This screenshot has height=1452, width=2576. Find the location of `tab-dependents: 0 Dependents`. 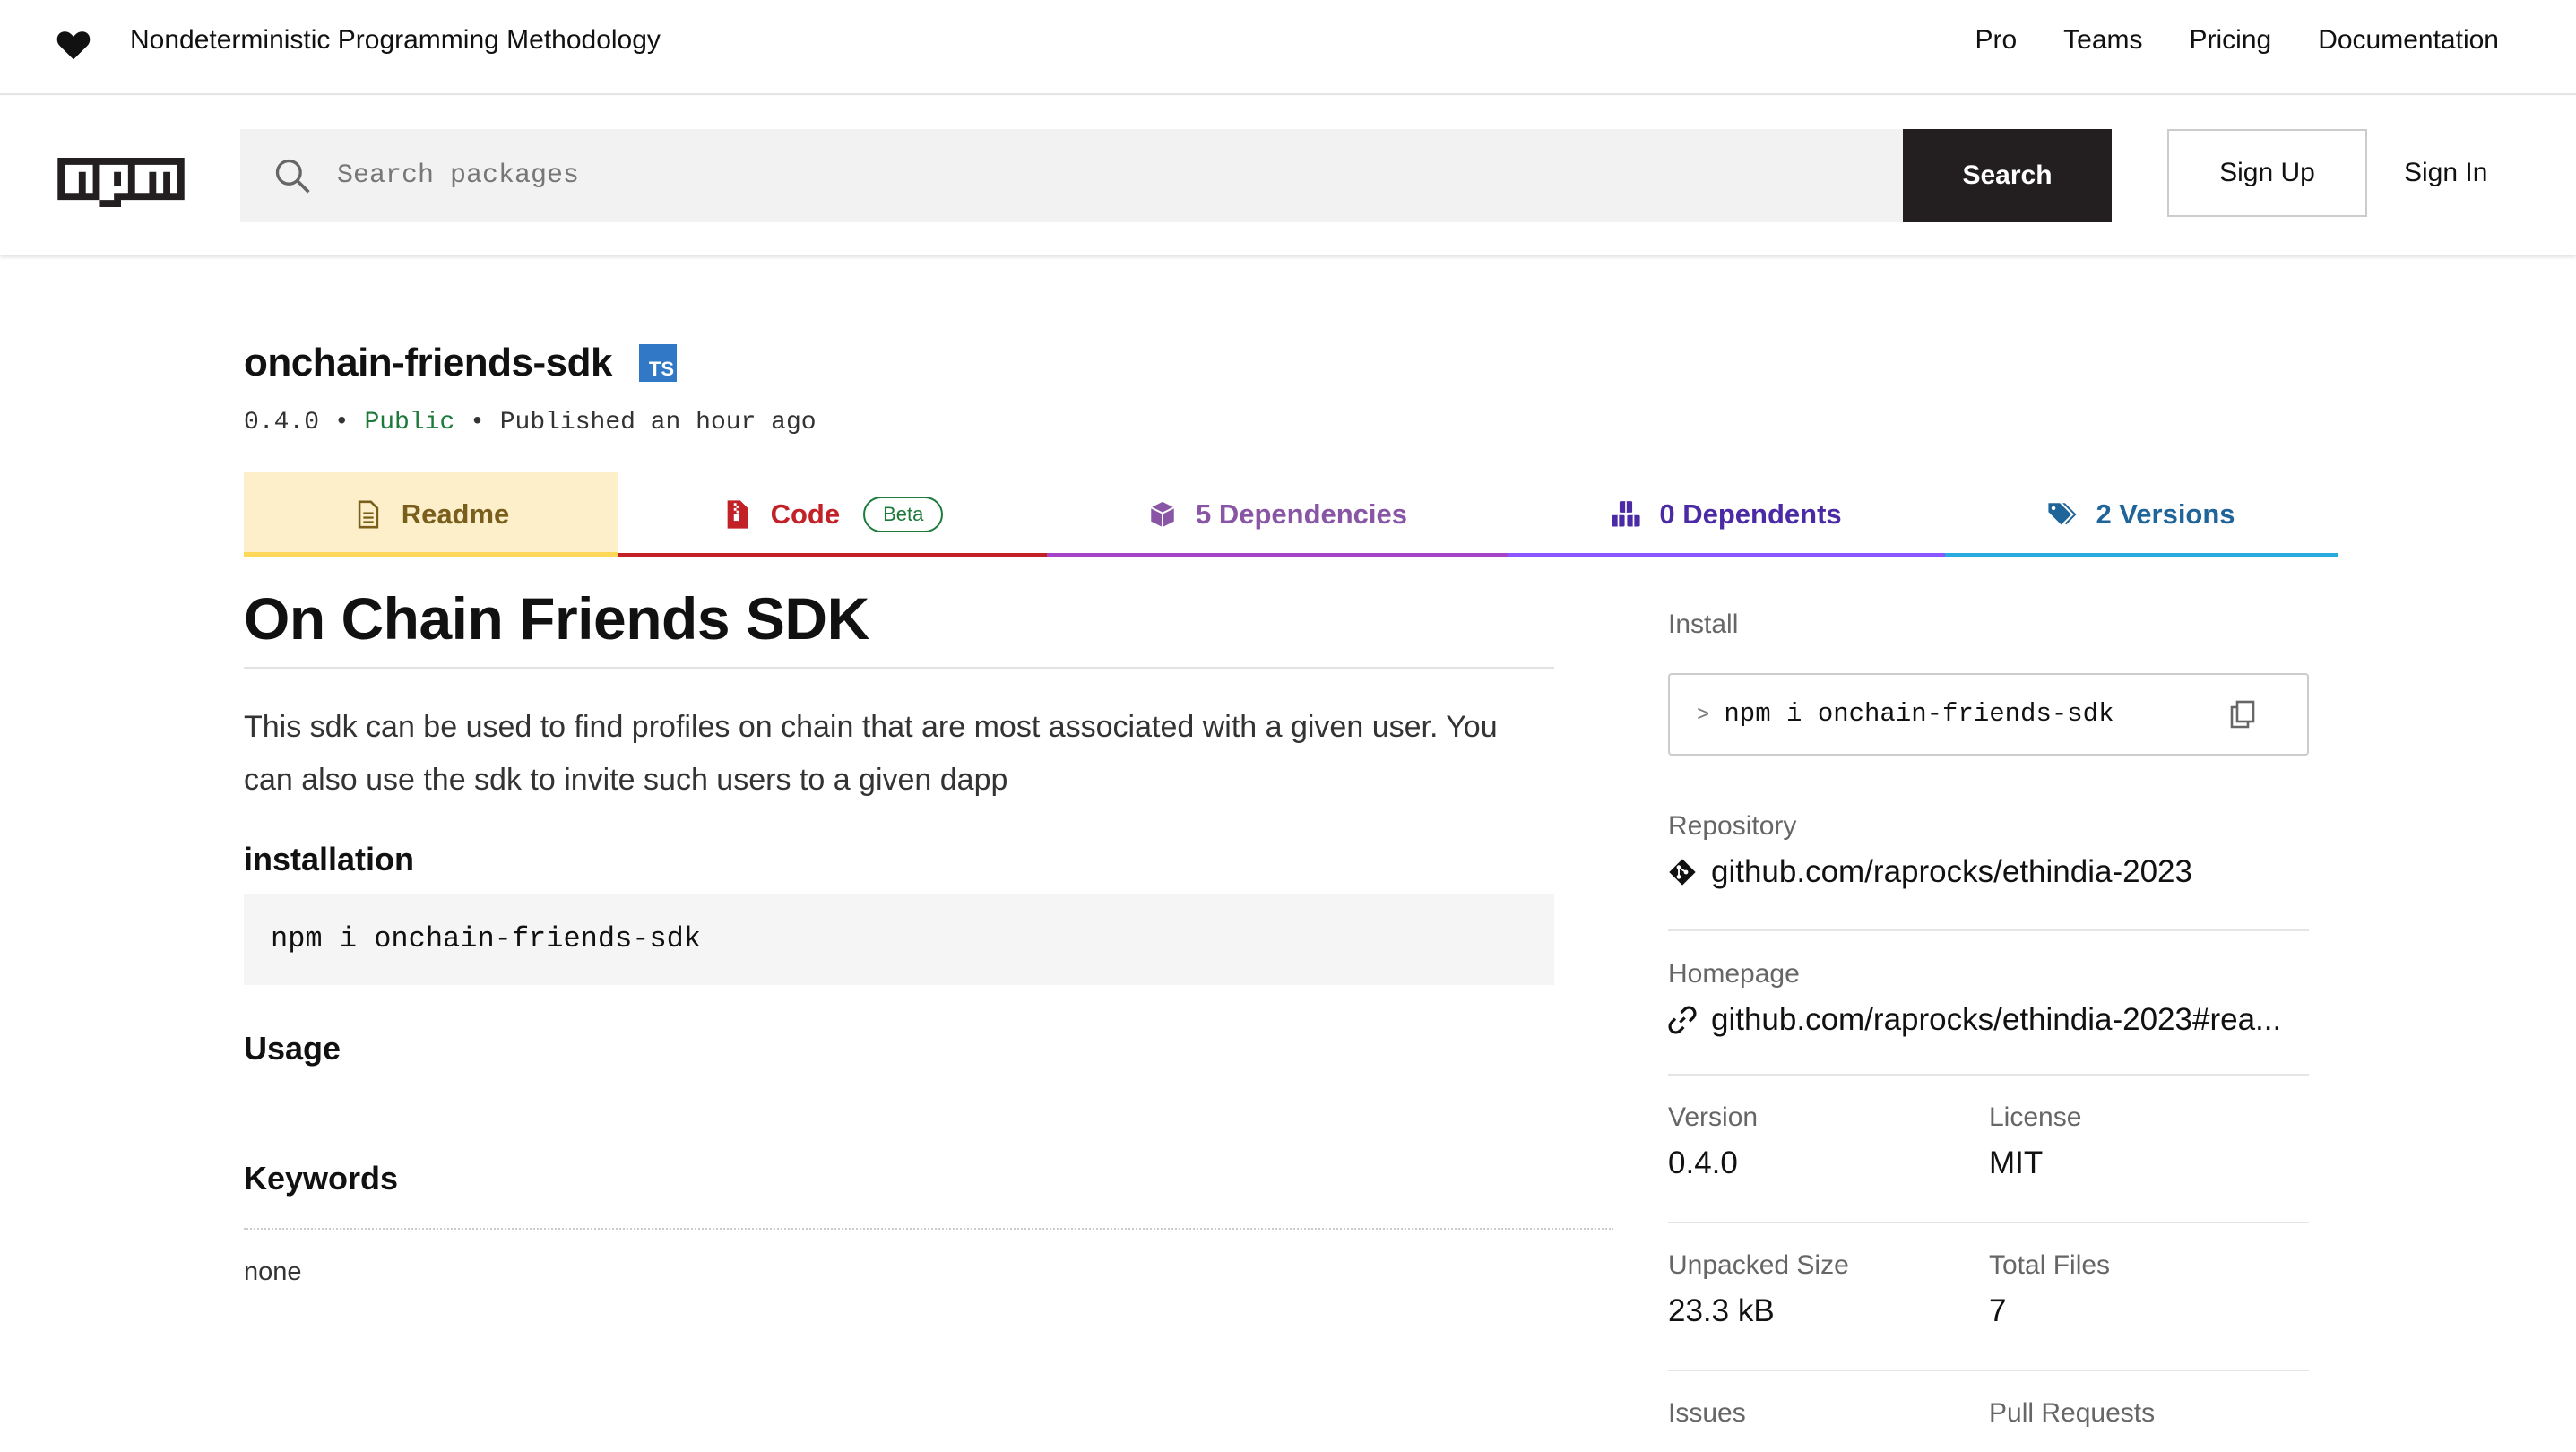

tab-dependents: 0 Dependents is located at coordinates (1726, 514).